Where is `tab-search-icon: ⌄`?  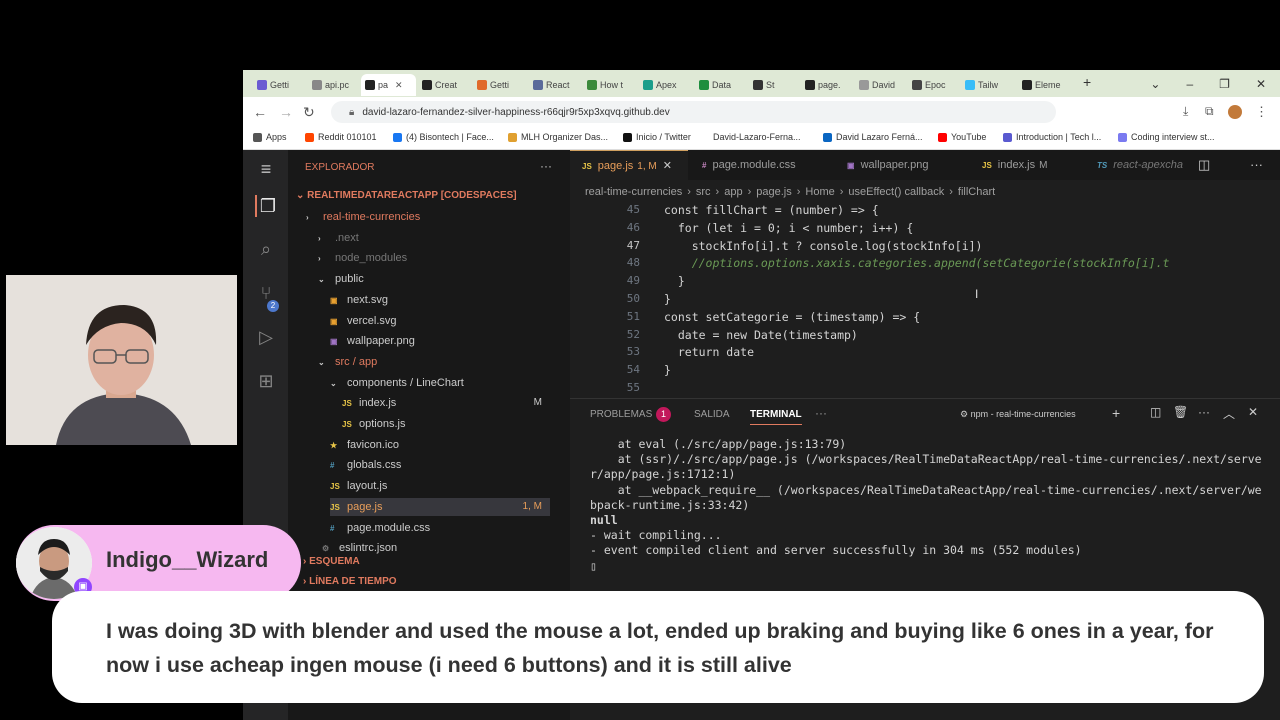 tab-search-icon: ⌄ is located at coordinates (1155, 84).